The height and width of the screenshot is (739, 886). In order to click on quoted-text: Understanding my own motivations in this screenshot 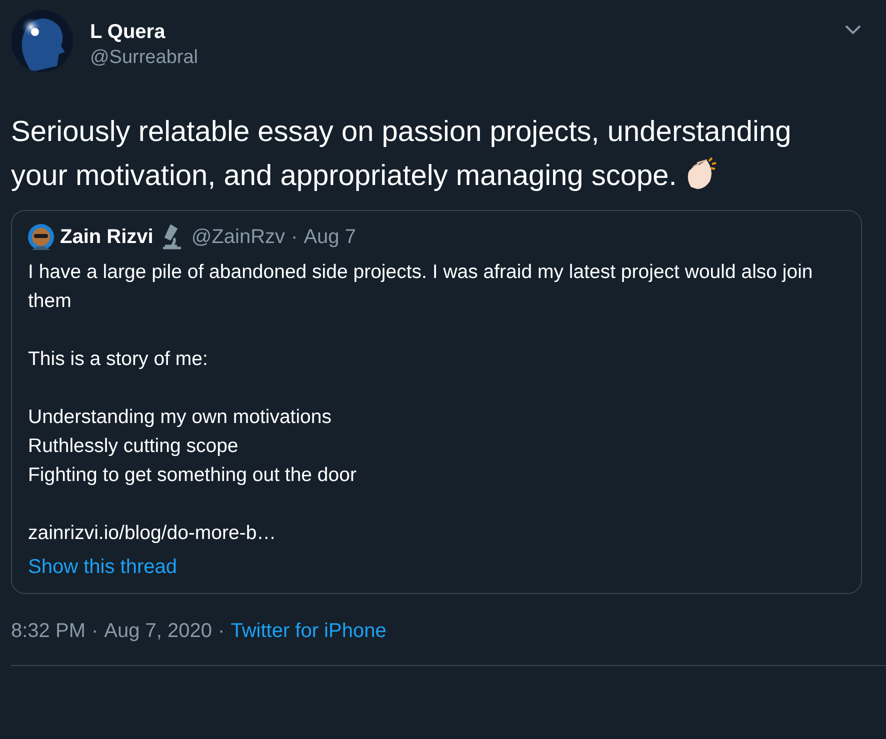, I will do `click(180, 417)`.